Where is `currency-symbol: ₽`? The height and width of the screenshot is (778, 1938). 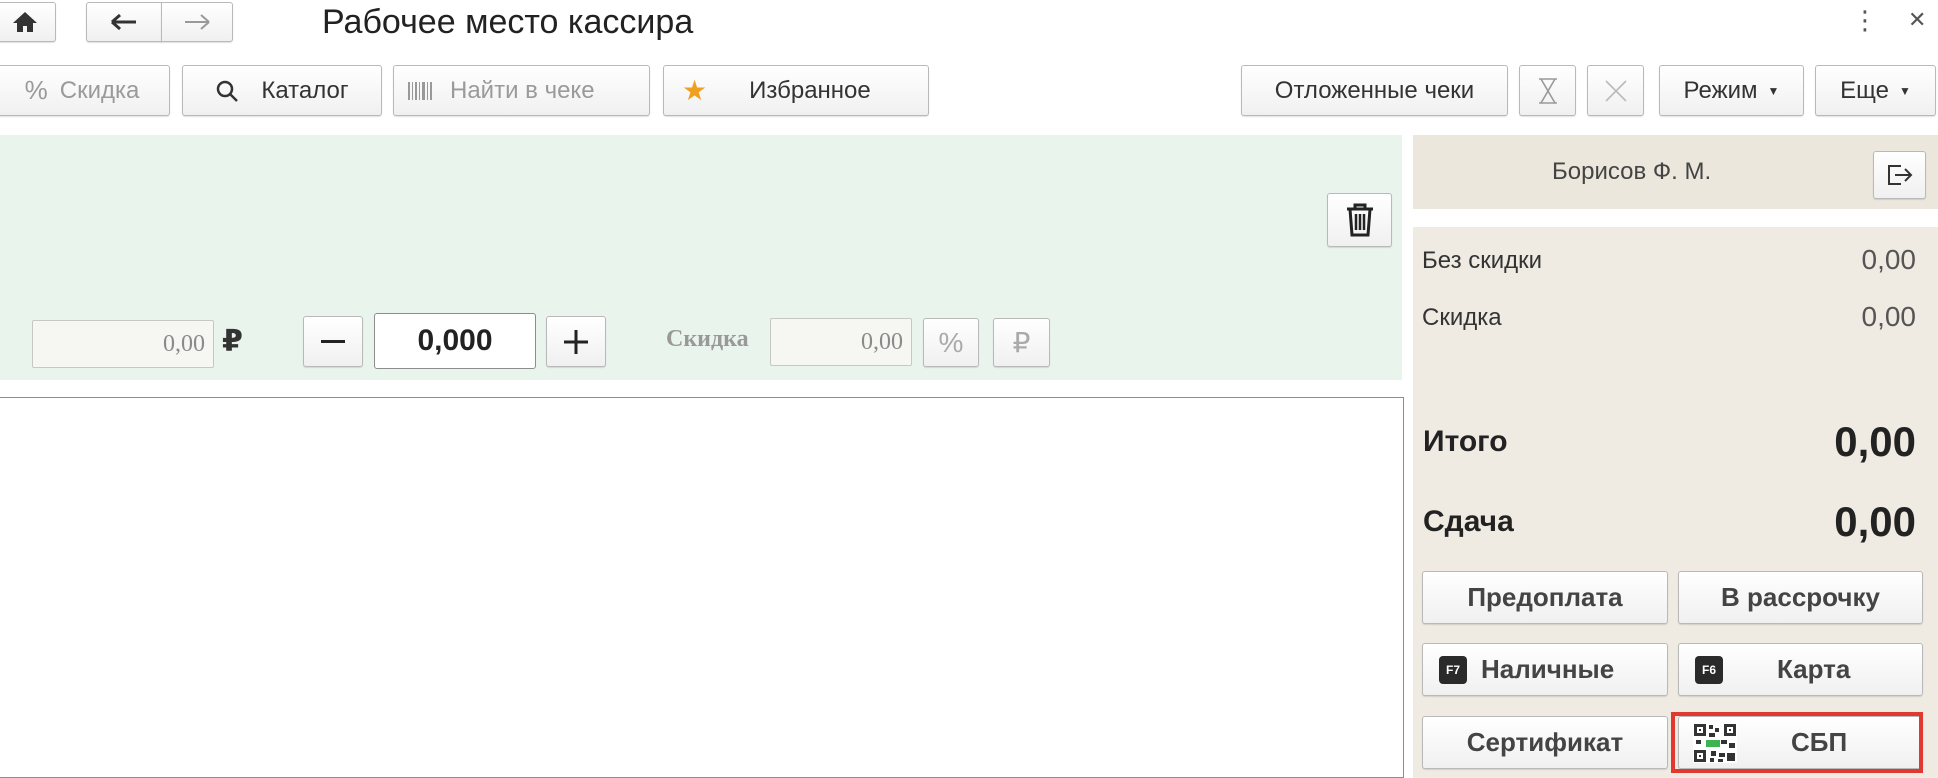
currency-symbol: ₽ is located at coordinates (232, 341).